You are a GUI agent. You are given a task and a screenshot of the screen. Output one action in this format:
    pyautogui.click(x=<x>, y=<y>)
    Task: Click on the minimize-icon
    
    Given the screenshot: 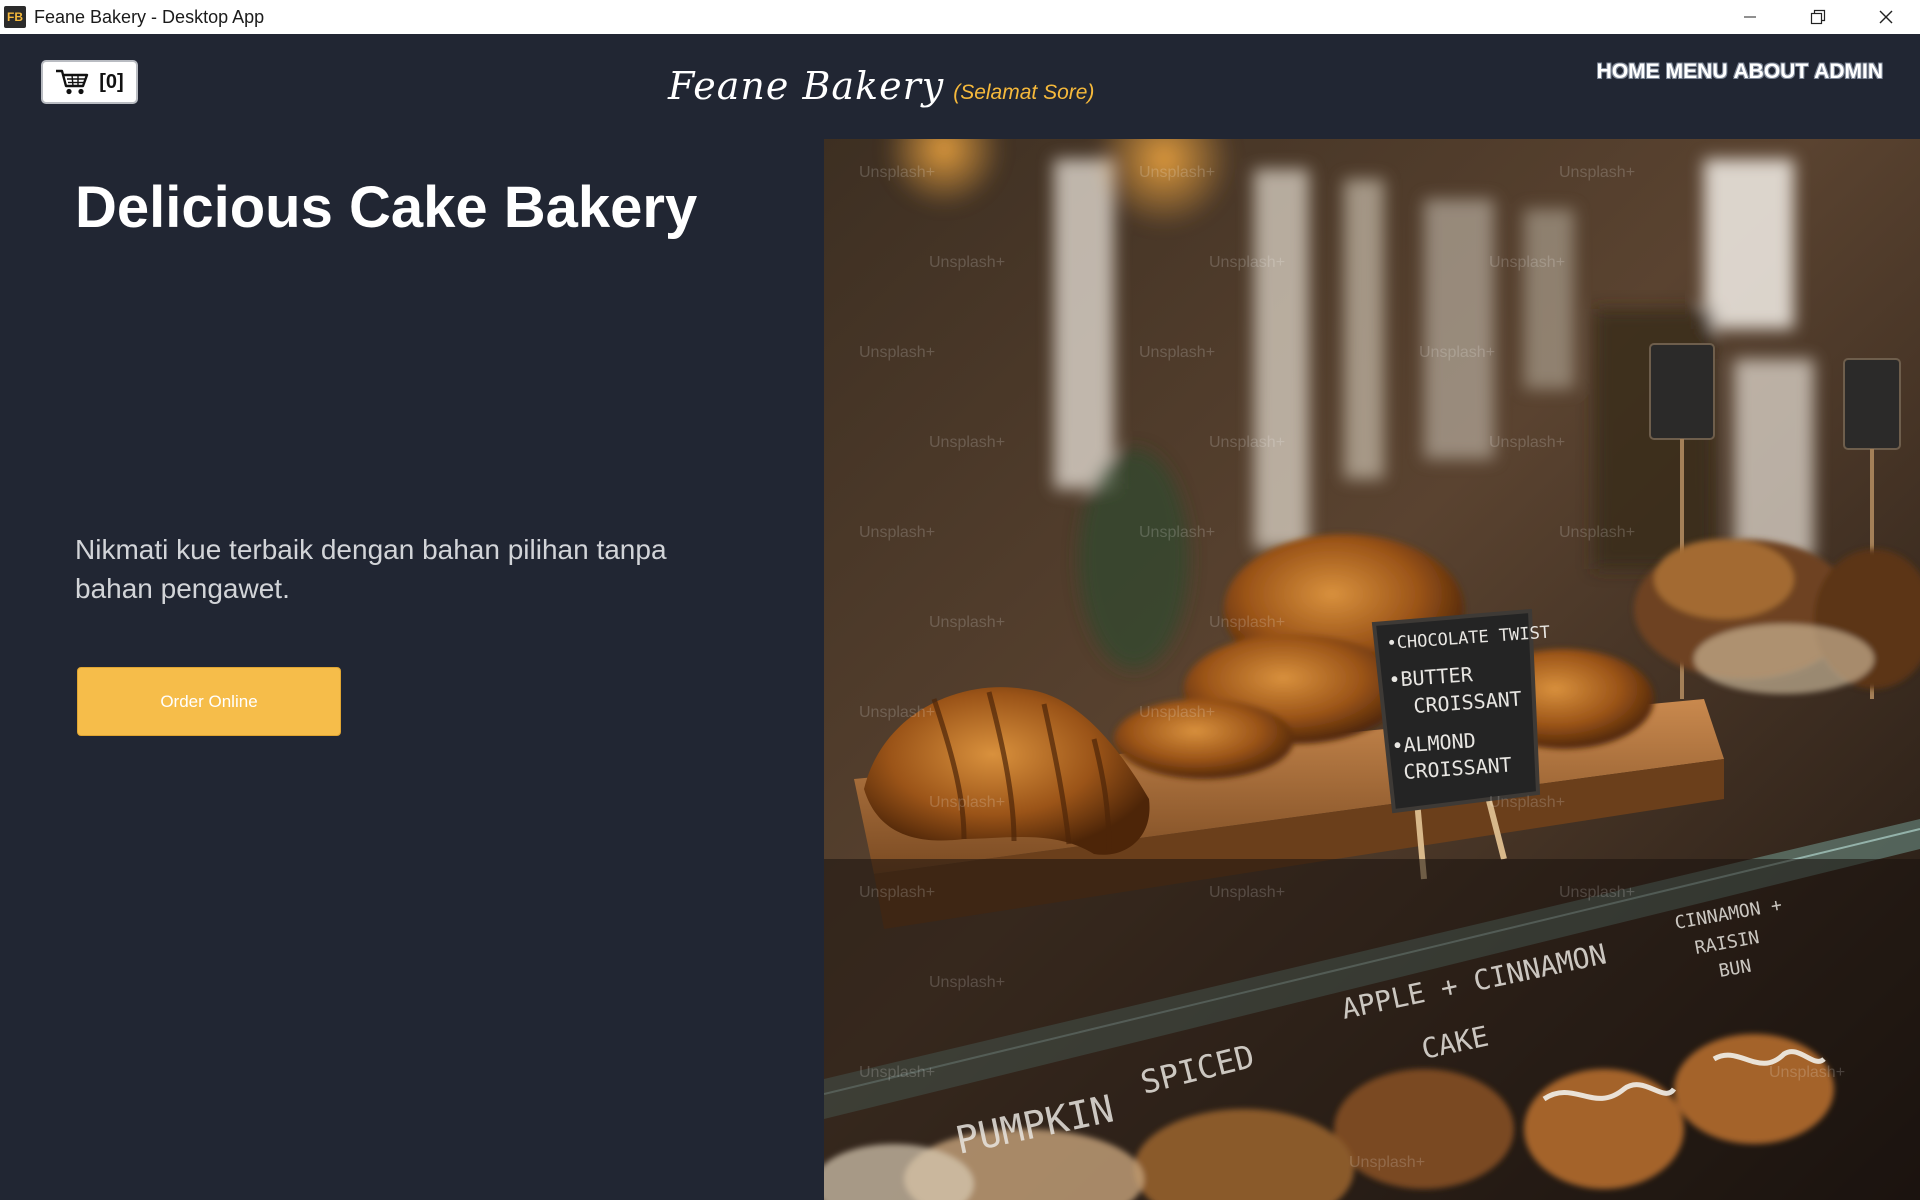 What is the action you would take?
    pyautogui.click(x=1750, y=17)
    